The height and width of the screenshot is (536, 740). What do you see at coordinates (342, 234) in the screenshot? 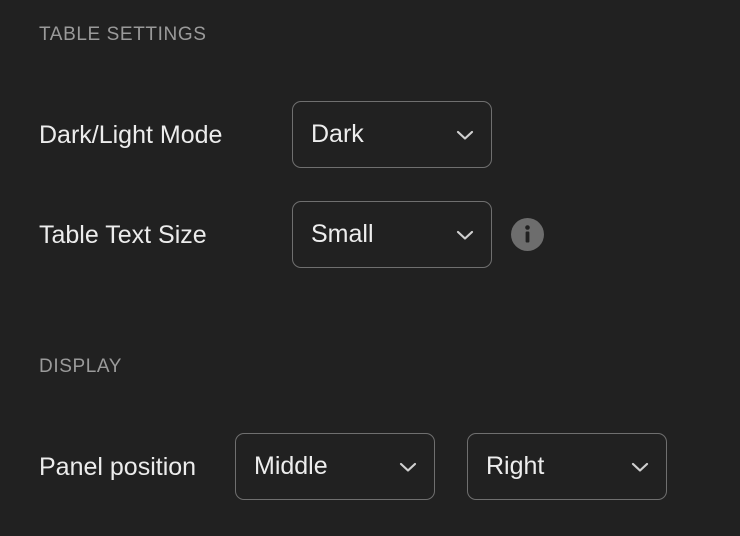
I see `table-text-size-value: Small` at bounding box center [342, 234].